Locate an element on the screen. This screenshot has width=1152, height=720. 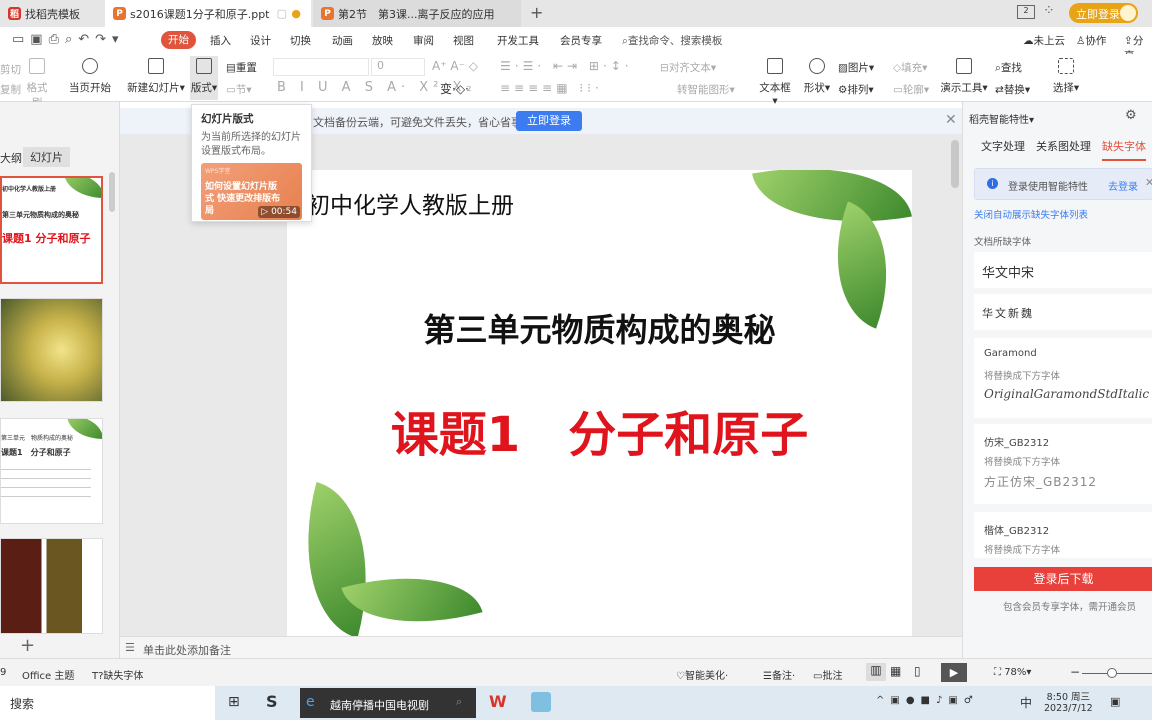
align-text-button: ⊟对齐文本▾ is located at coordinates (688, 67).